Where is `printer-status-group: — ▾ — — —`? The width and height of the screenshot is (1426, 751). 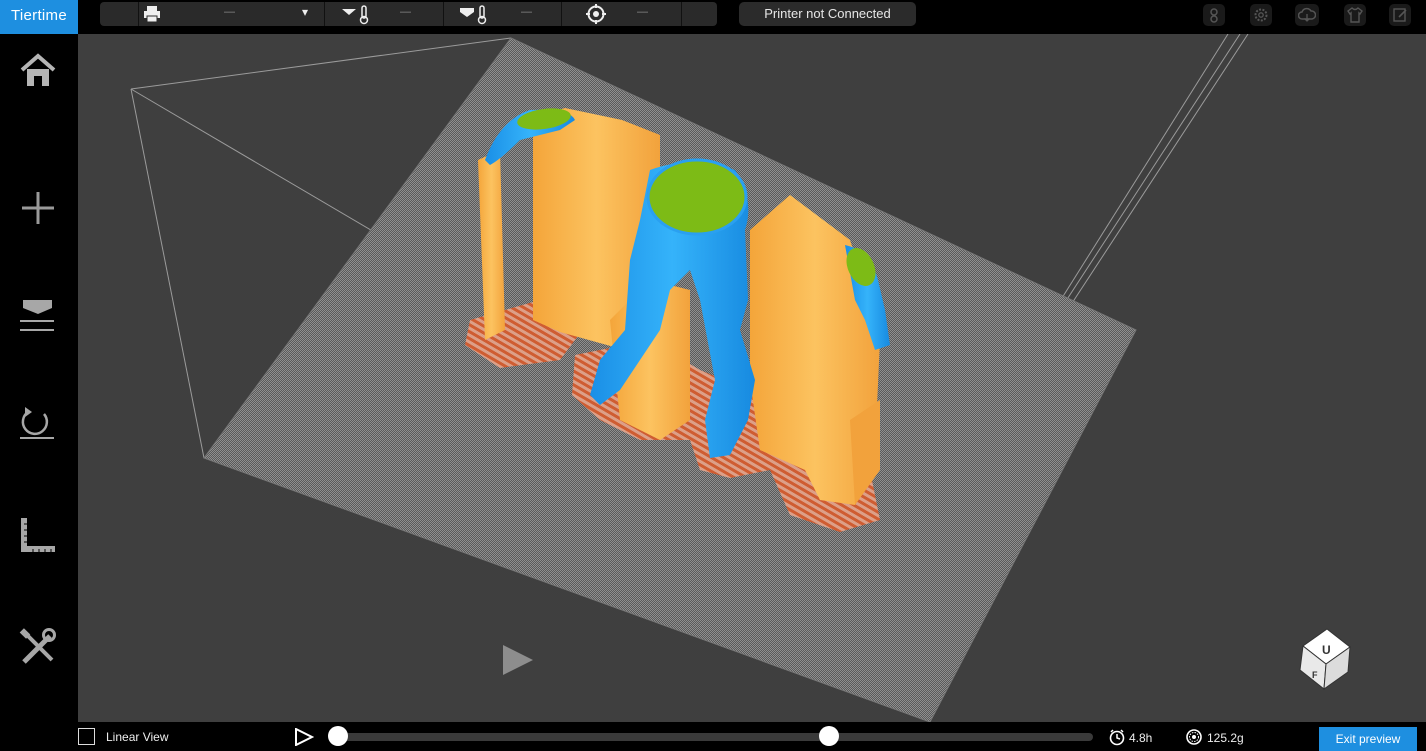 printer-status-group: — ▾ — — — is located at coordinates (408, 14).